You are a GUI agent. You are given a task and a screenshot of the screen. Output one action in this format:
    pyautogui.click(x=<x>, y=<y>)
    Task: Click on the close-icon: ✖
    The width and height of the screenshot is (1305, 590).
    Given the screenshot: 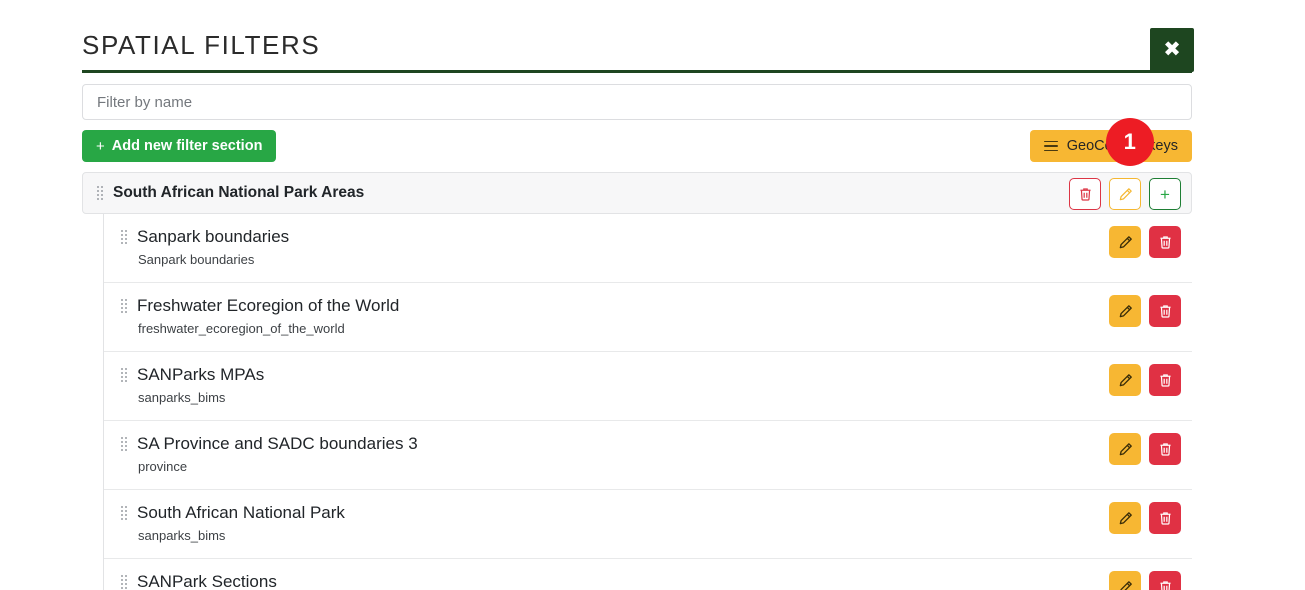 What is the action you would take?
    pyautogui.click(x=1172, y=49)
    